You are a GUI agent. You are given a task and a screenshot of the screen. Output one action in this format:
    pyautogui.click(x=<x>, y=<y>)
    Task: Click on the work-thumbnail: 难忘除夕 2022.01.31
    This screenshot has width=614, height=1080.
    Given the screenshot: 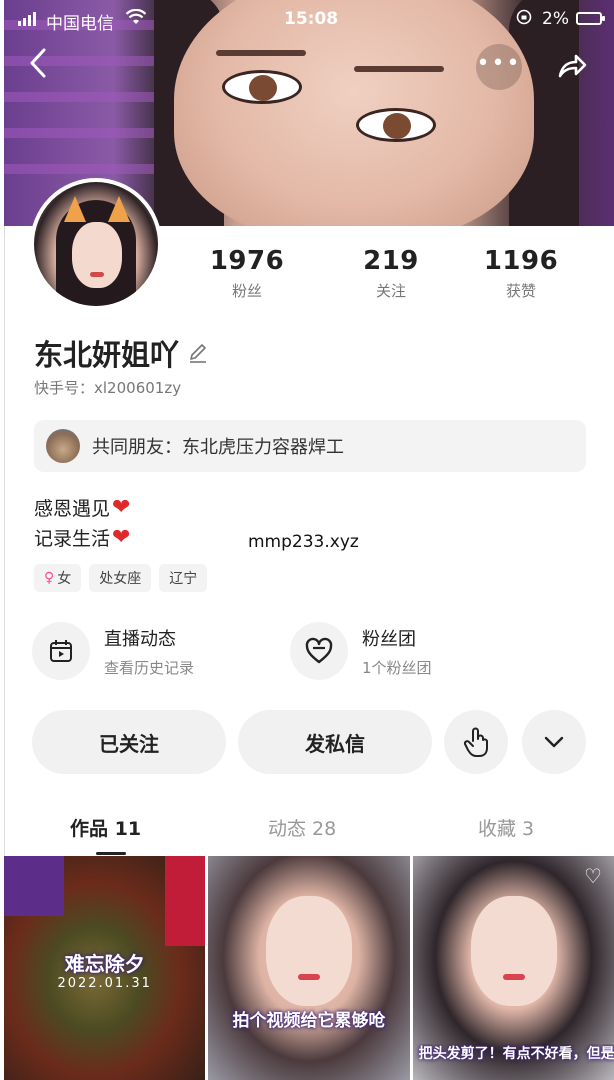 What is the action you would take?
    pyautogui.click(x=105, y=968)
    